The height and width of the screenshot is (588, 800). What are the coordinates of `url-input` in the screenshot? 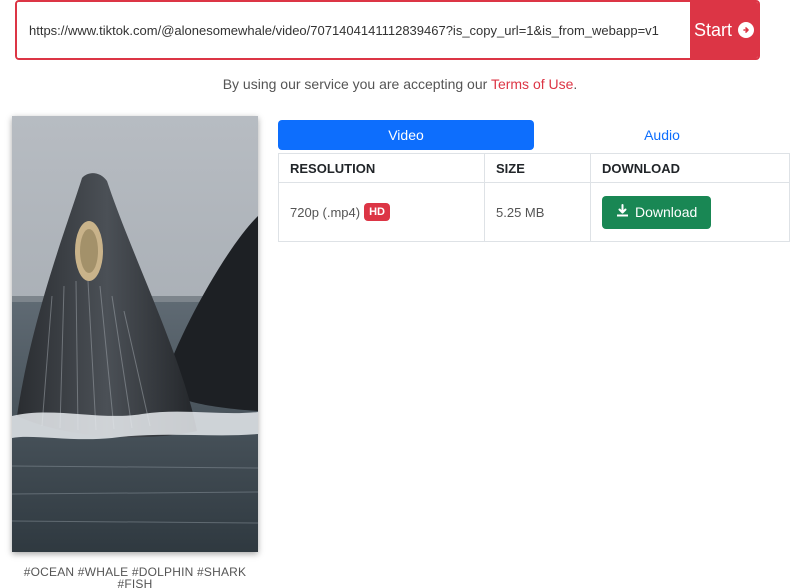 It's located at (353, 30).